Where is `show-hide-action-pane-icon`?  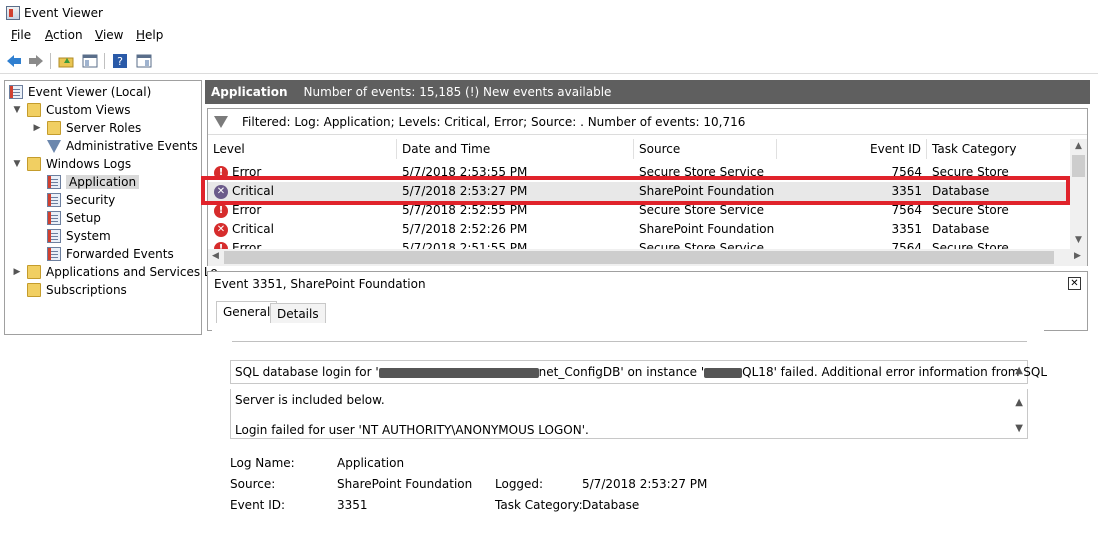 show-hide-action-pane-icon is located at coordinates (144, 61).